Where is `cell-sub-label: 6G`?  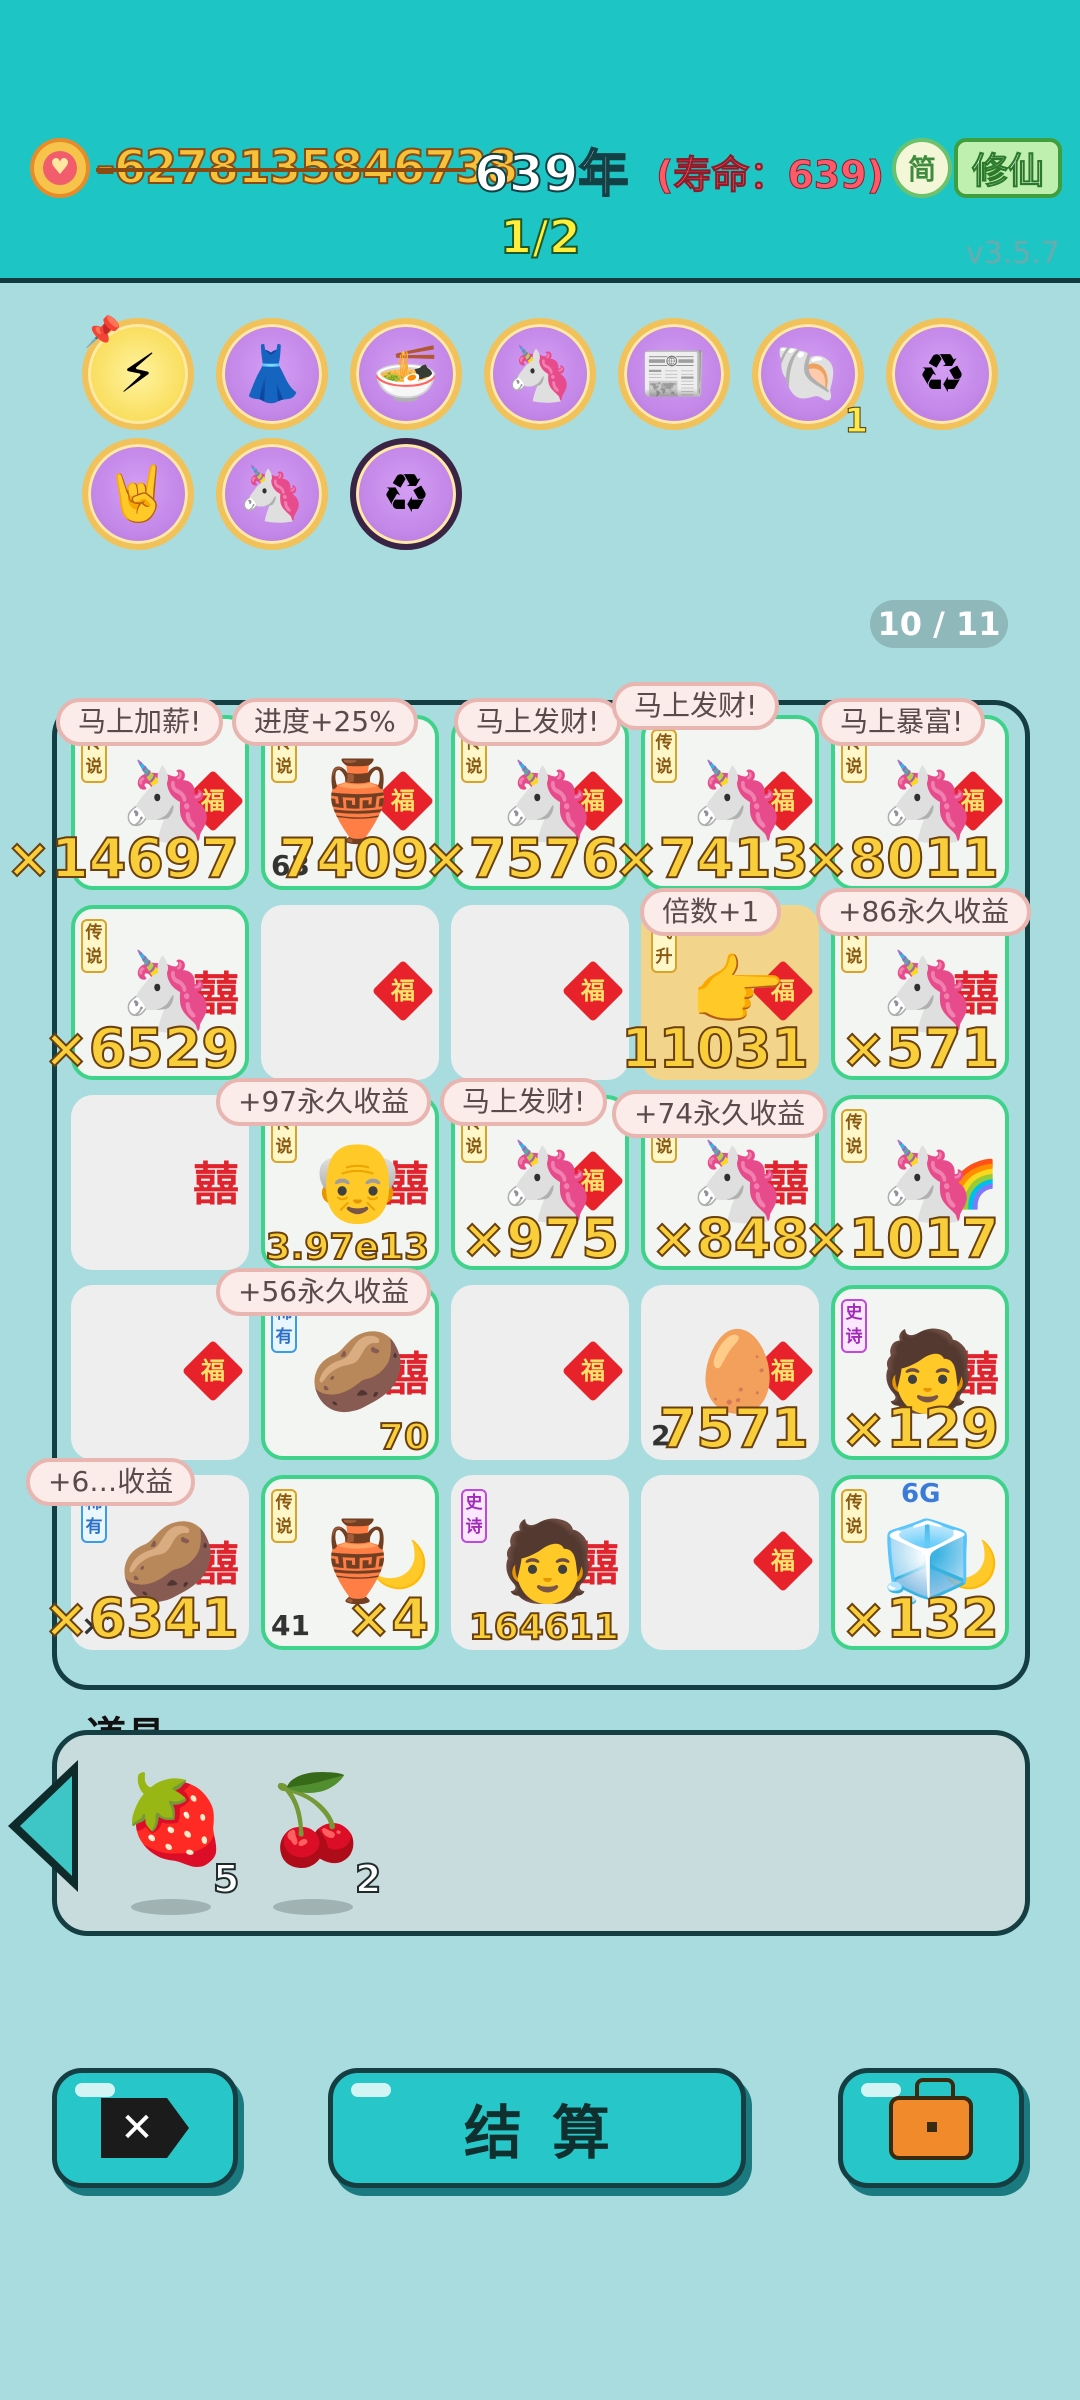 cell-sub-label: 6G is located at coordinates (921, 1494).